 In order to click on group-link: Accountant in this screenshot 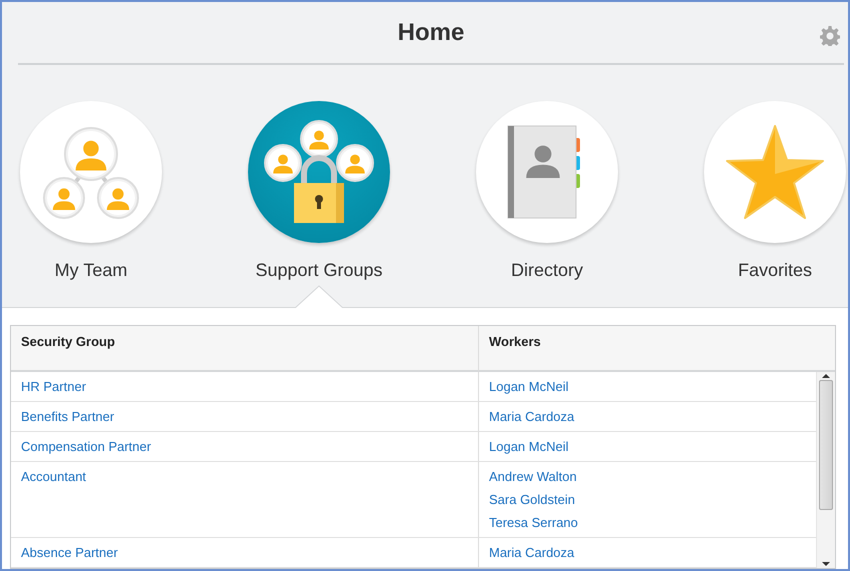, I will do `click(53, 476)`.